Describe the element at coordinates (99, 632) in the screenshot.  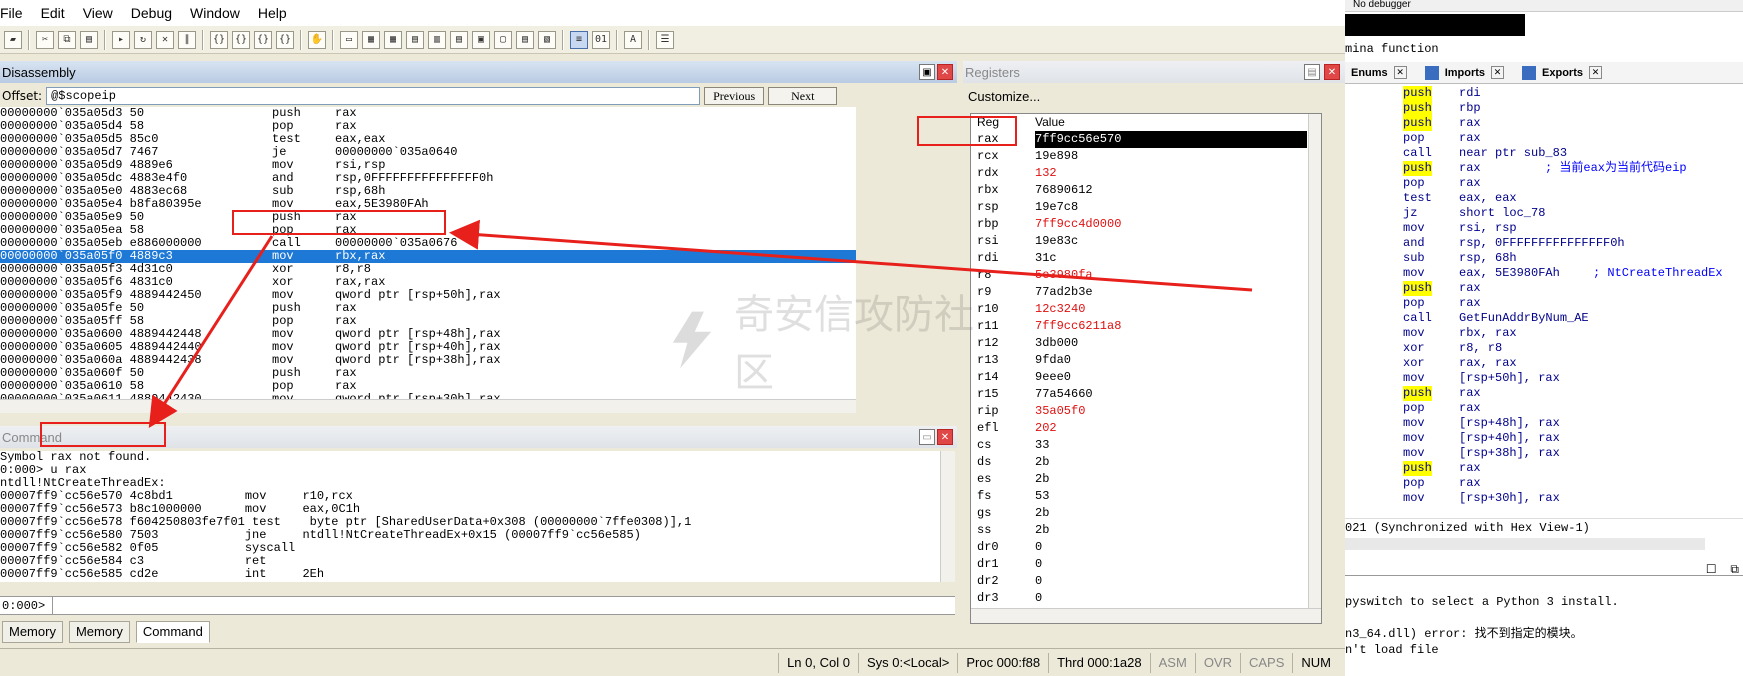
I see `tab-memory-2: Memory` at that location.